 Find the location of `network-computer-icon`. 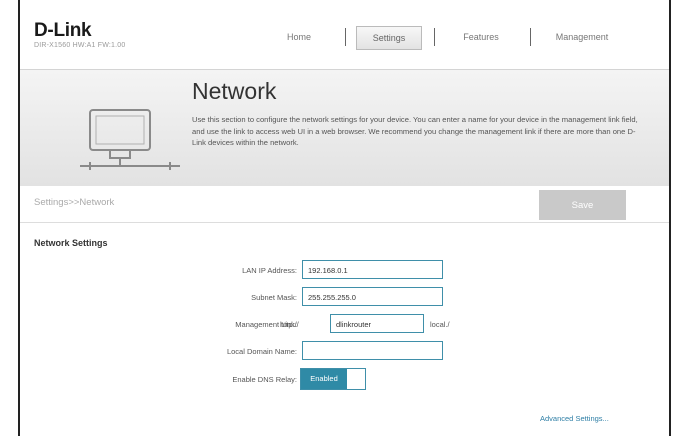

network-computer-icon is located at coordinates (130, 139).